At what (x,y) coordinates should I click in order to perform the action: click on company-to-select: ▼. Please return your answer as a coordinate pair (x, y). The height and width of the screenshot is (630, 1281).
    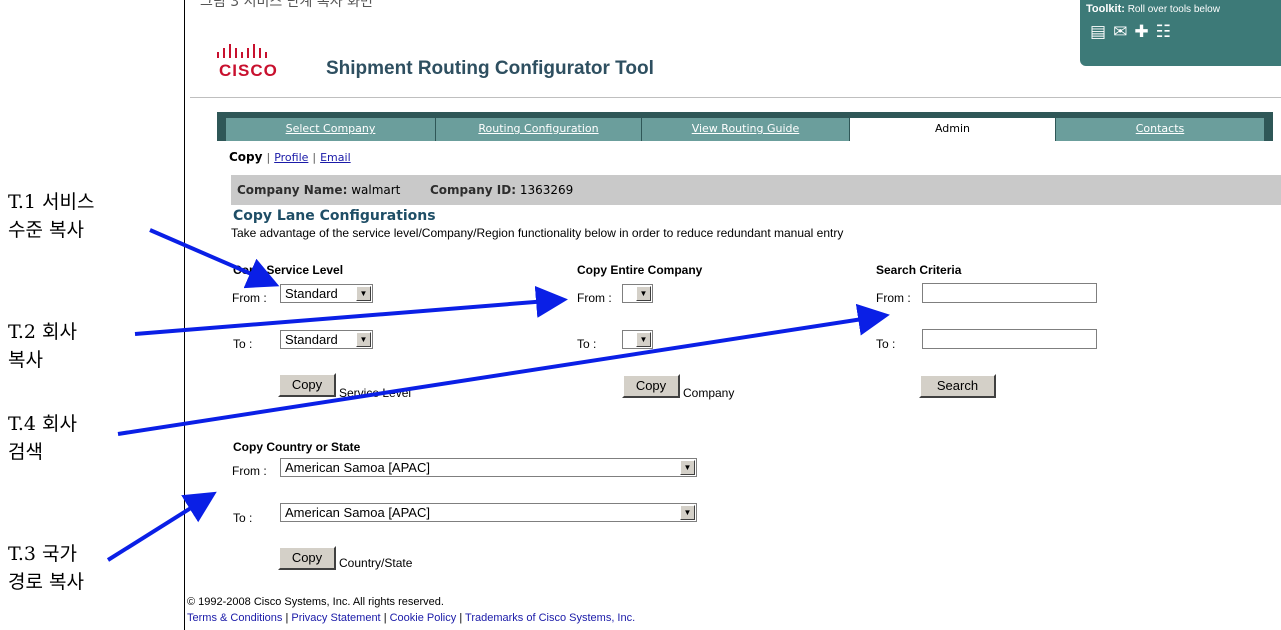
    Looking at the image, I should click on (637, 339).